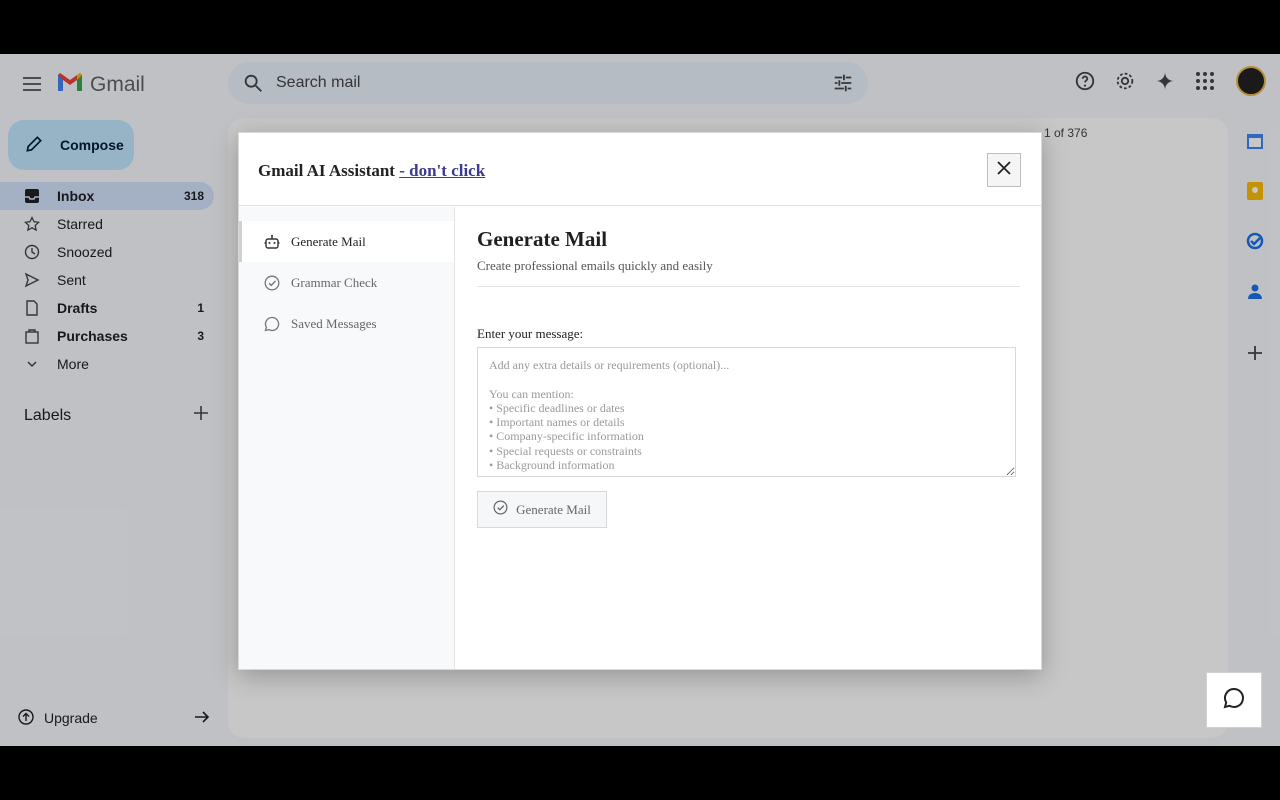 The image size is (1280, 800). I want to click on close-icon, so click(1004, 170).